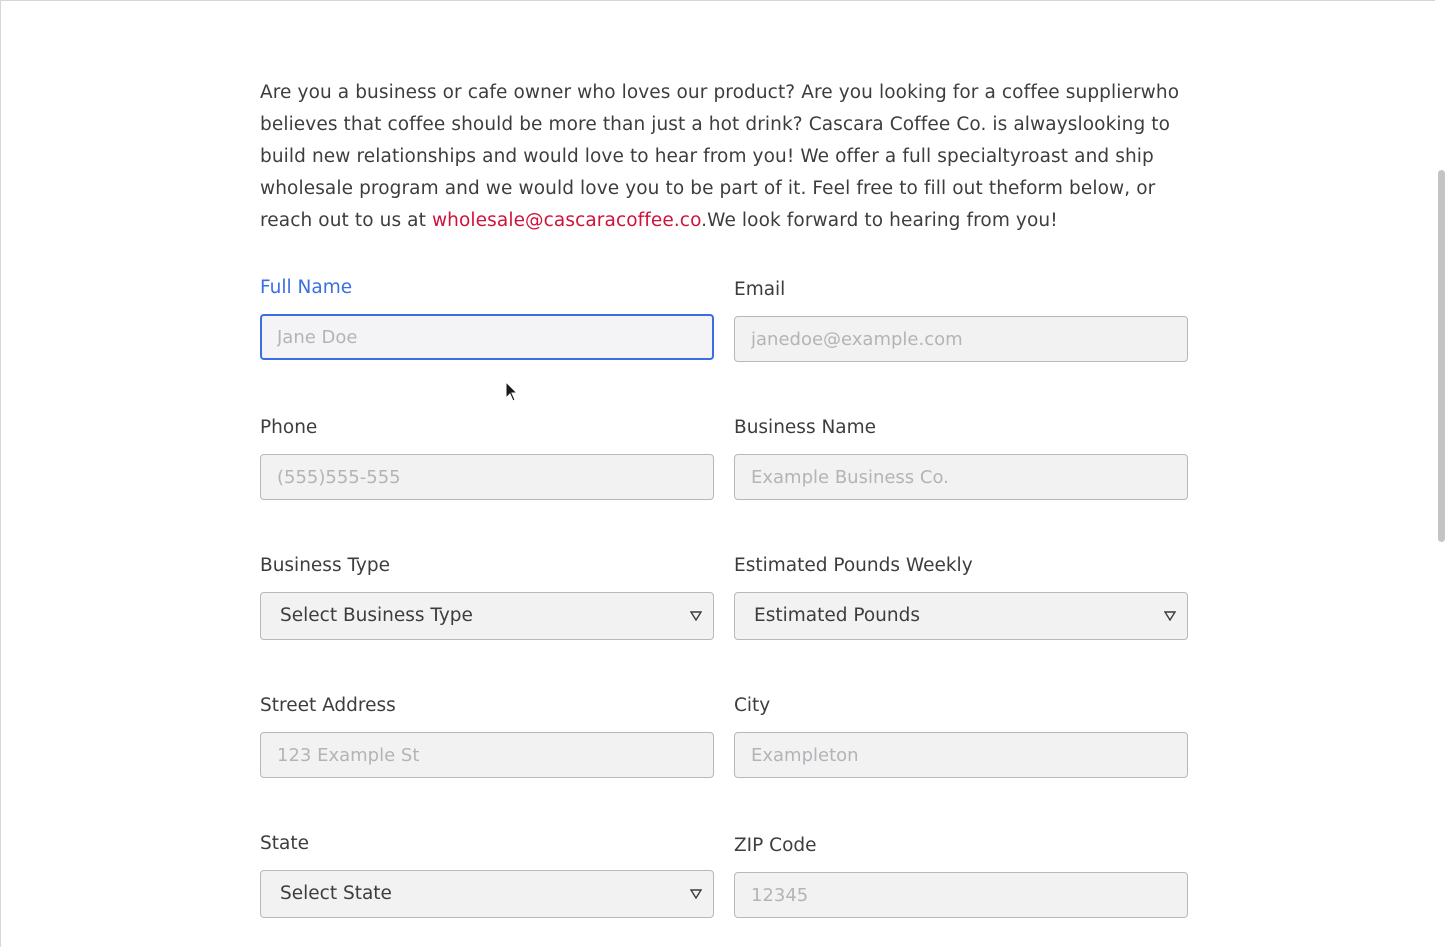  I want to click on wholesale-email-link: wholesale@cascaracoffee.co, so click(566, 220).